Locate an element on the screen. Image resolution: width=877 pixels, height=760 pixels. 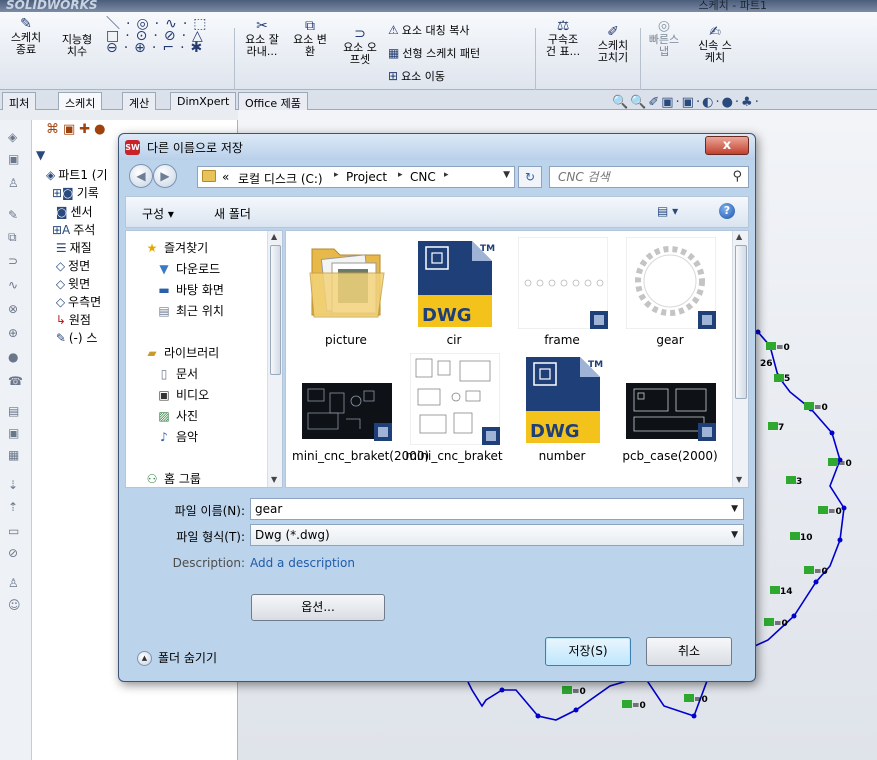
file-item: gear is located at coordinates (670, 295).